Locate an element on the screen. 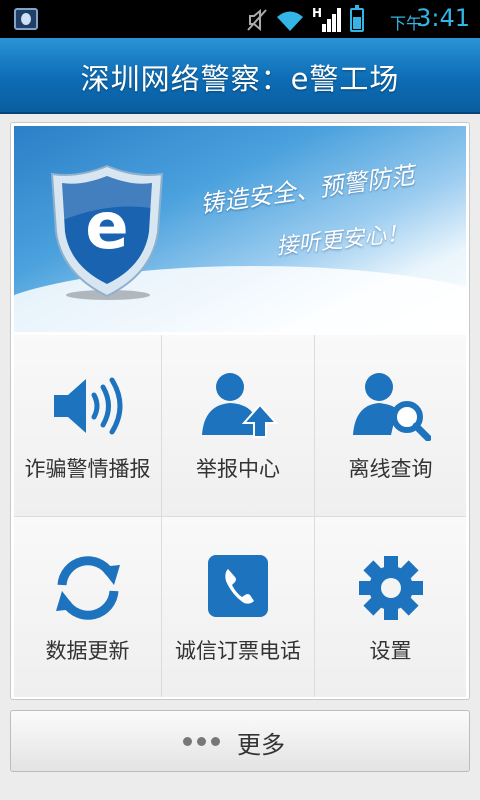  grid-item-offline-query: 离线查询 is located at coordinates (390, 426).